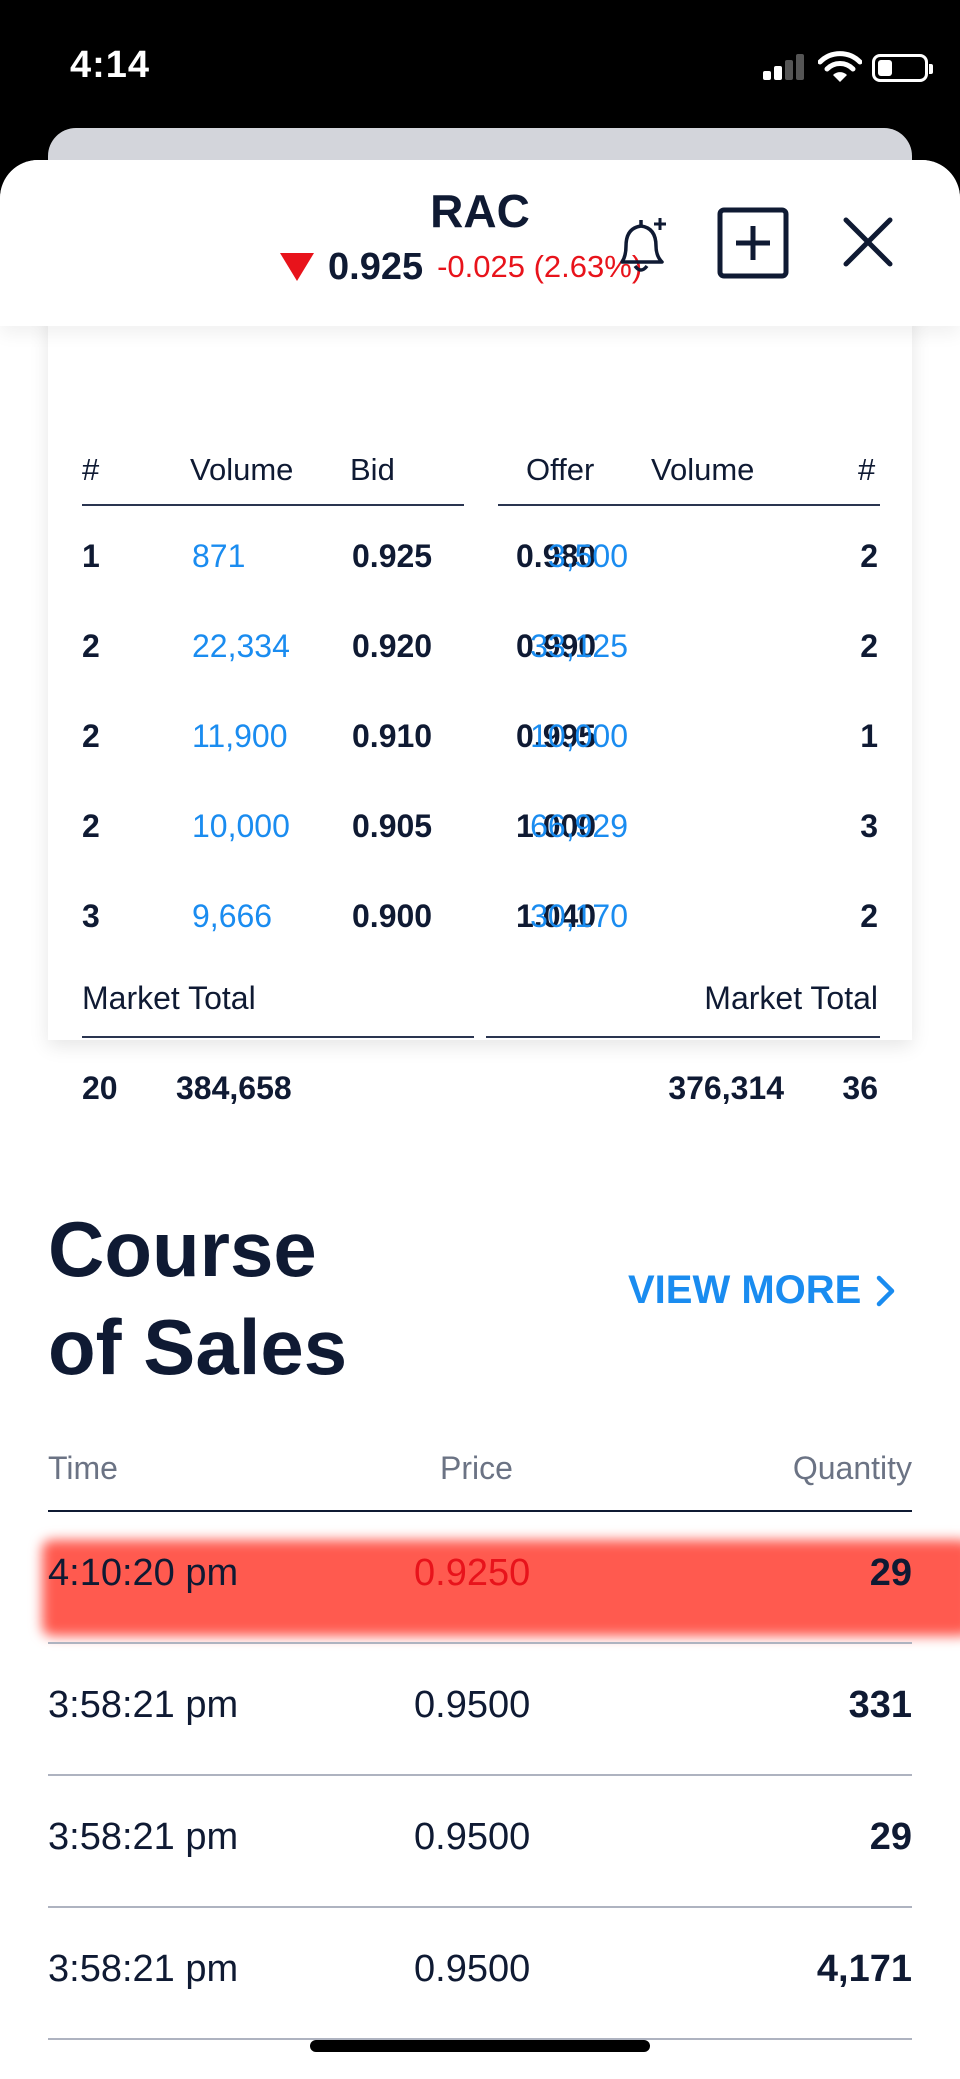 This screenshot has height=2079, width=960. I want to click on bid-header-divider, so click(273, 505).